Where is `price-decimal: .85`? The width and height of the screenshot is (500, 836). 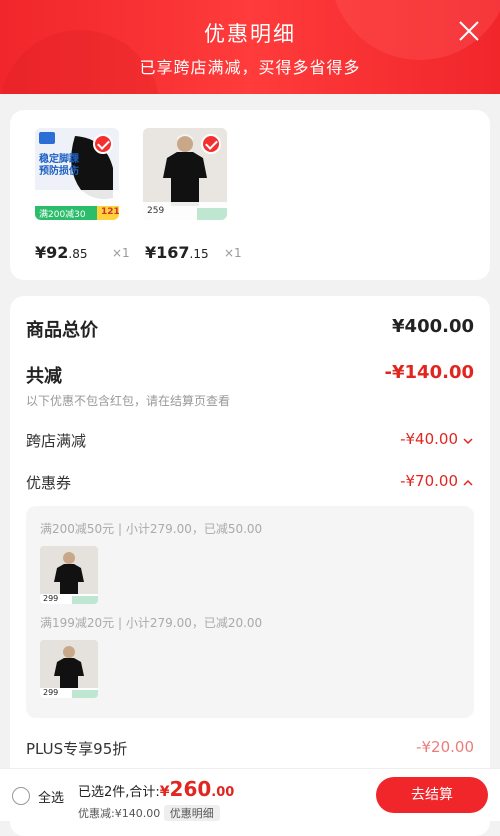
price-decimal: .85 is located at coordinates (78, 254).